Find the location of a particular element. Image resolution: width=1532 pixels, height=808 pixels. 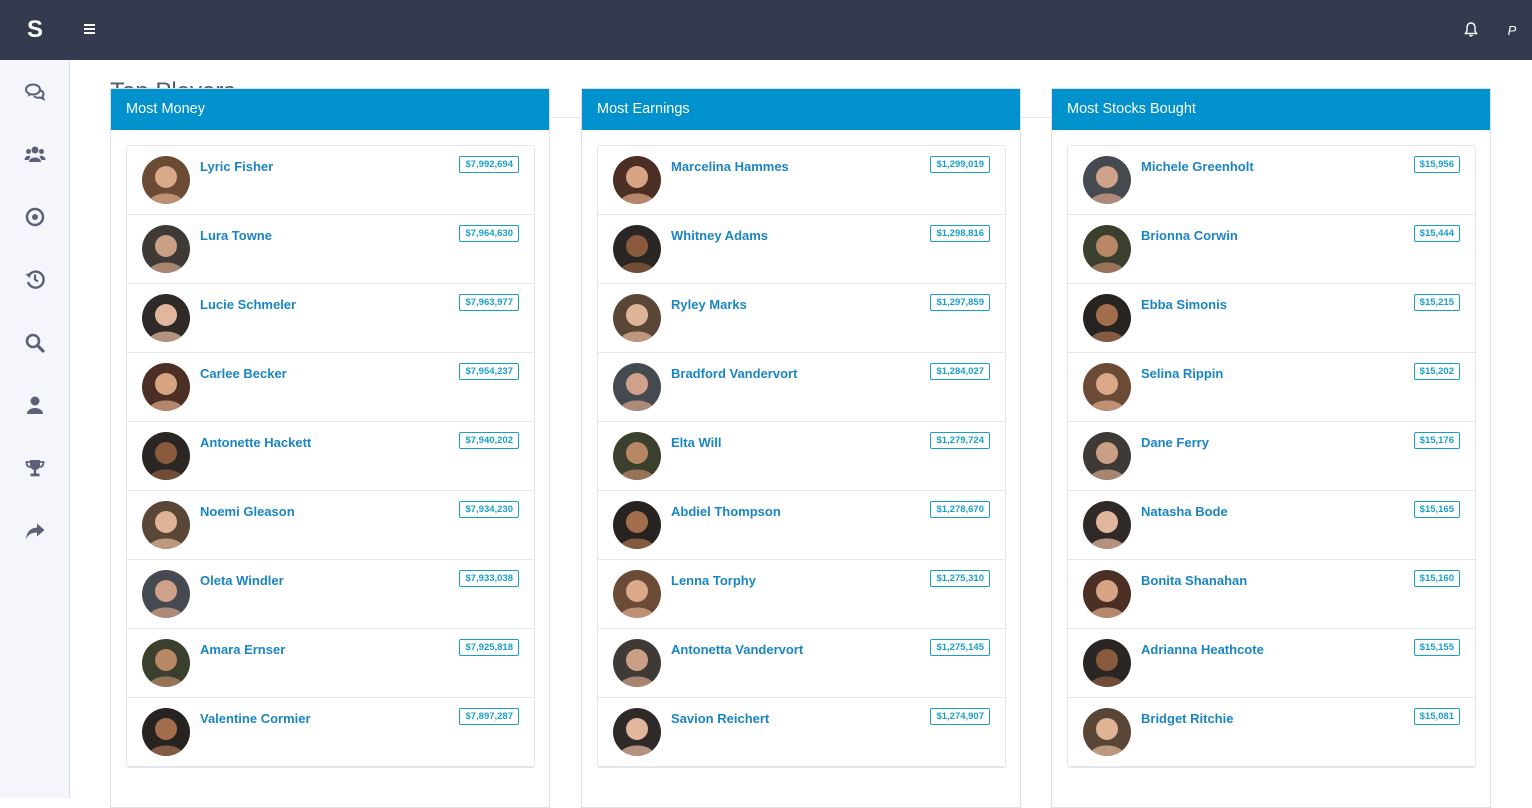

player-name-link: Adrianna Heathcote is located at coordinates (1202, 649).